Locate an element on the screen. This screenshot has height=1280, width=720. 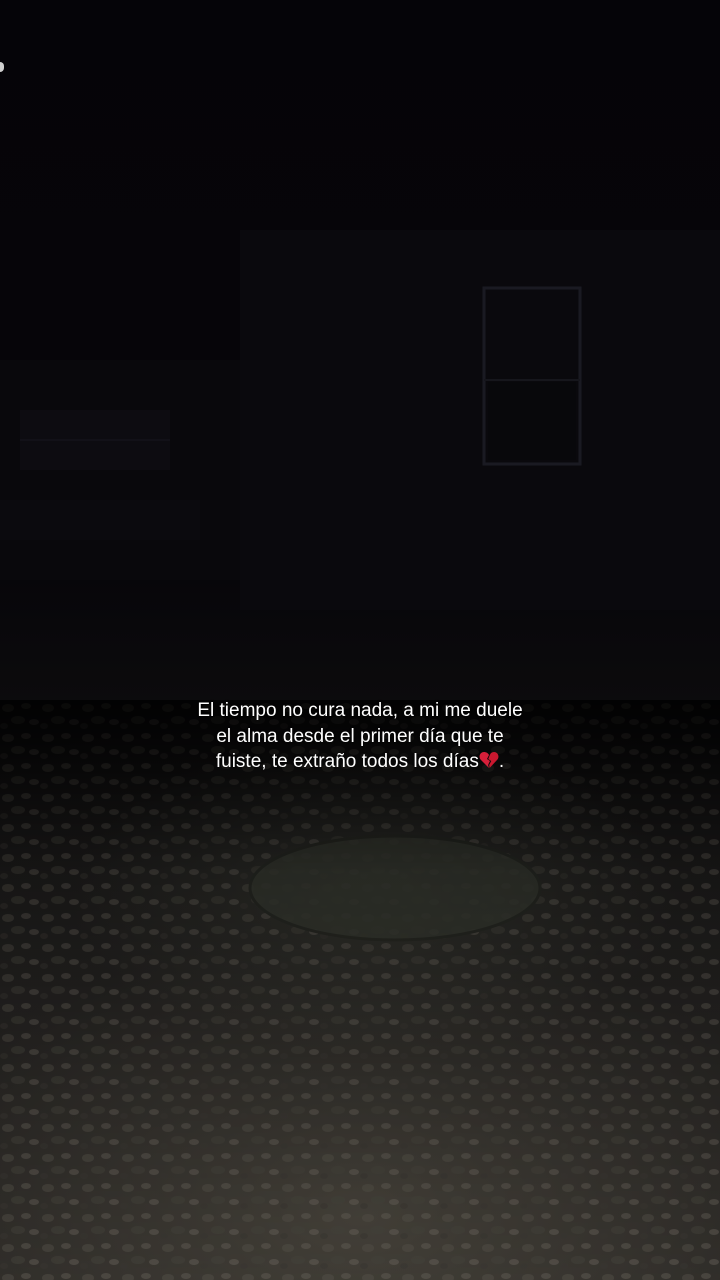
broken-heart-icon is located at coordinates (489, 760).